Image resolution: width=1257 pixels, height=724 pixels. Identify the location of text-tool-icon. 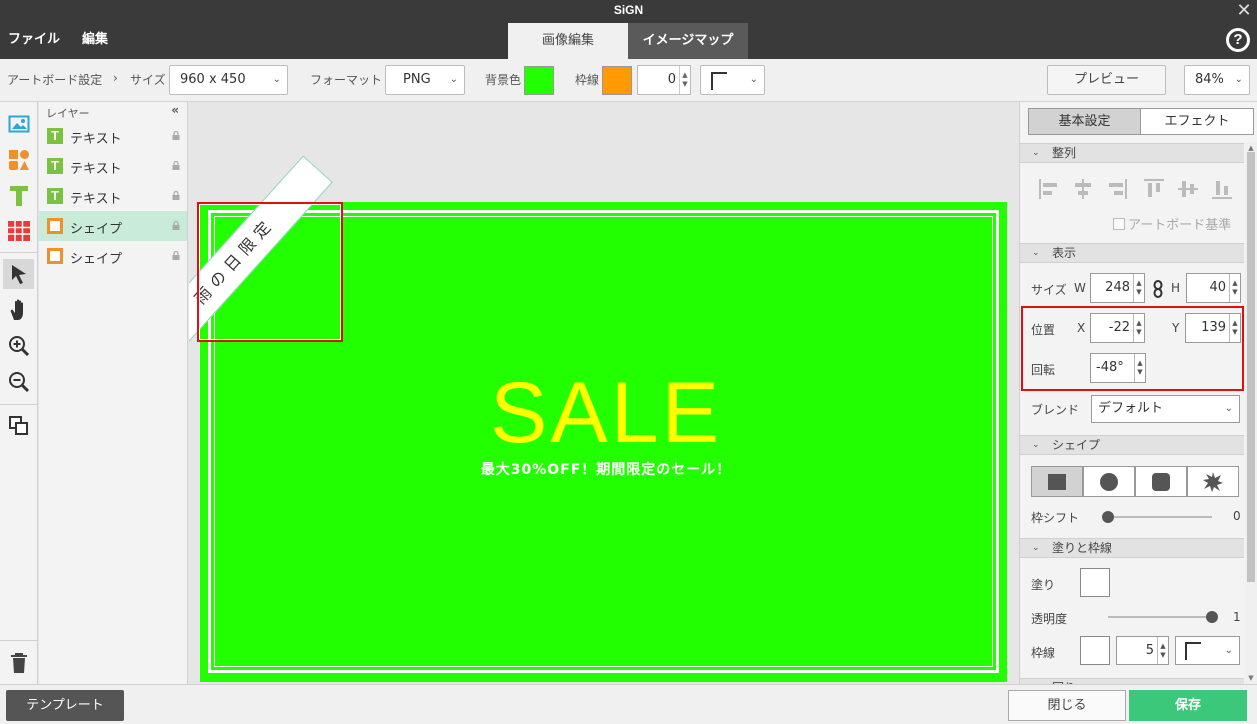
(18, 196).